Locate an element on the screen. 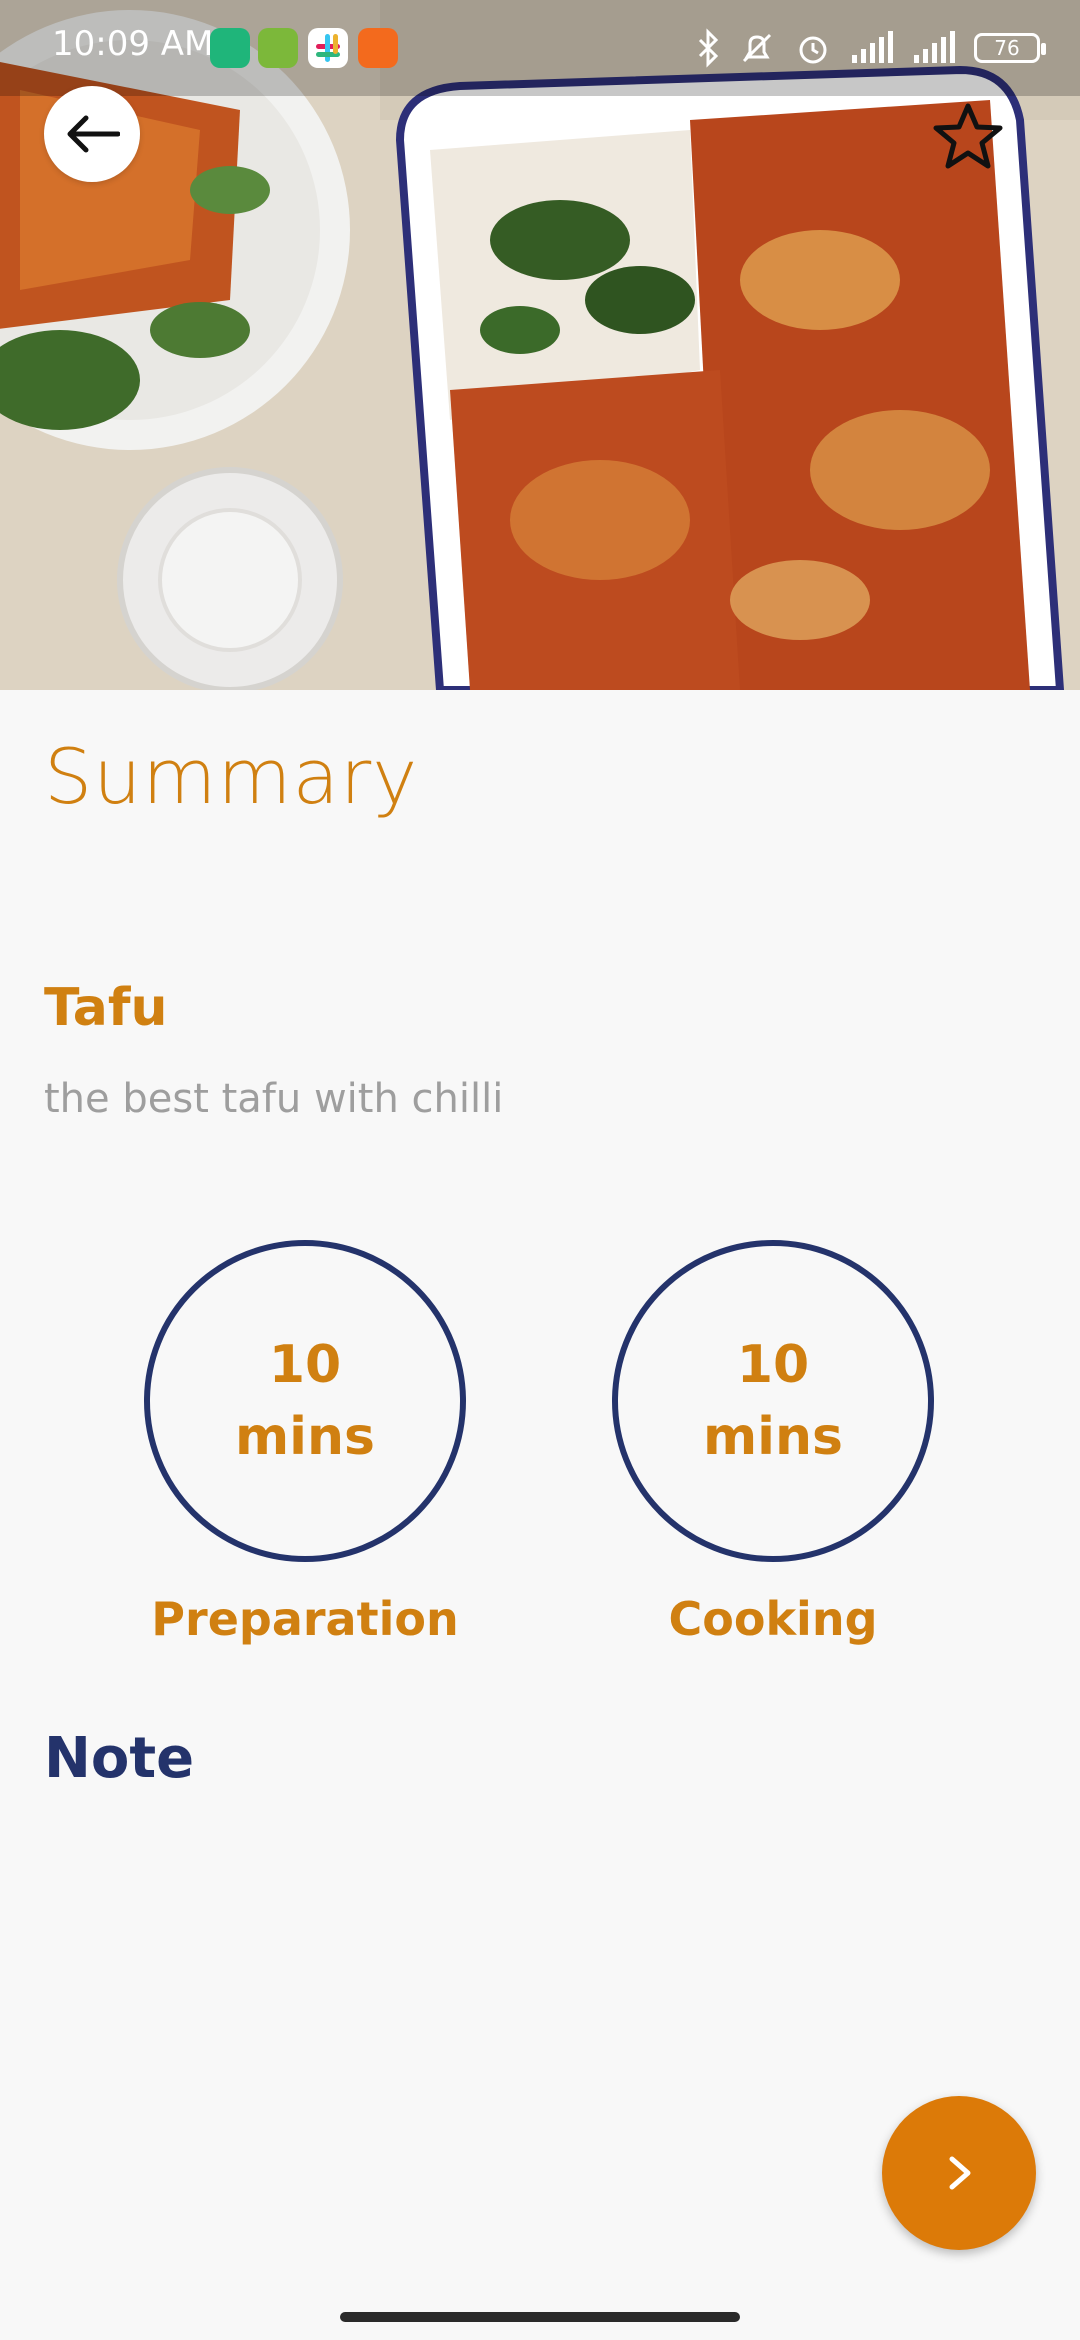 The width and height of the screenshot is (1080, 2340). preparation-time-value: 10 is located at coordinates (305, 1365).